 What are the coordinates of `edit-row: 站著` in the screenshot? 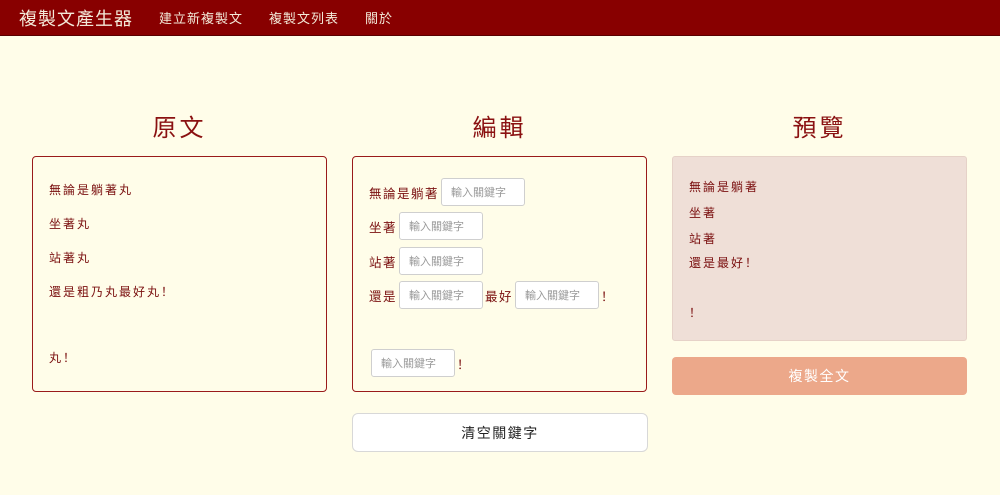 It's located at (427, 261).